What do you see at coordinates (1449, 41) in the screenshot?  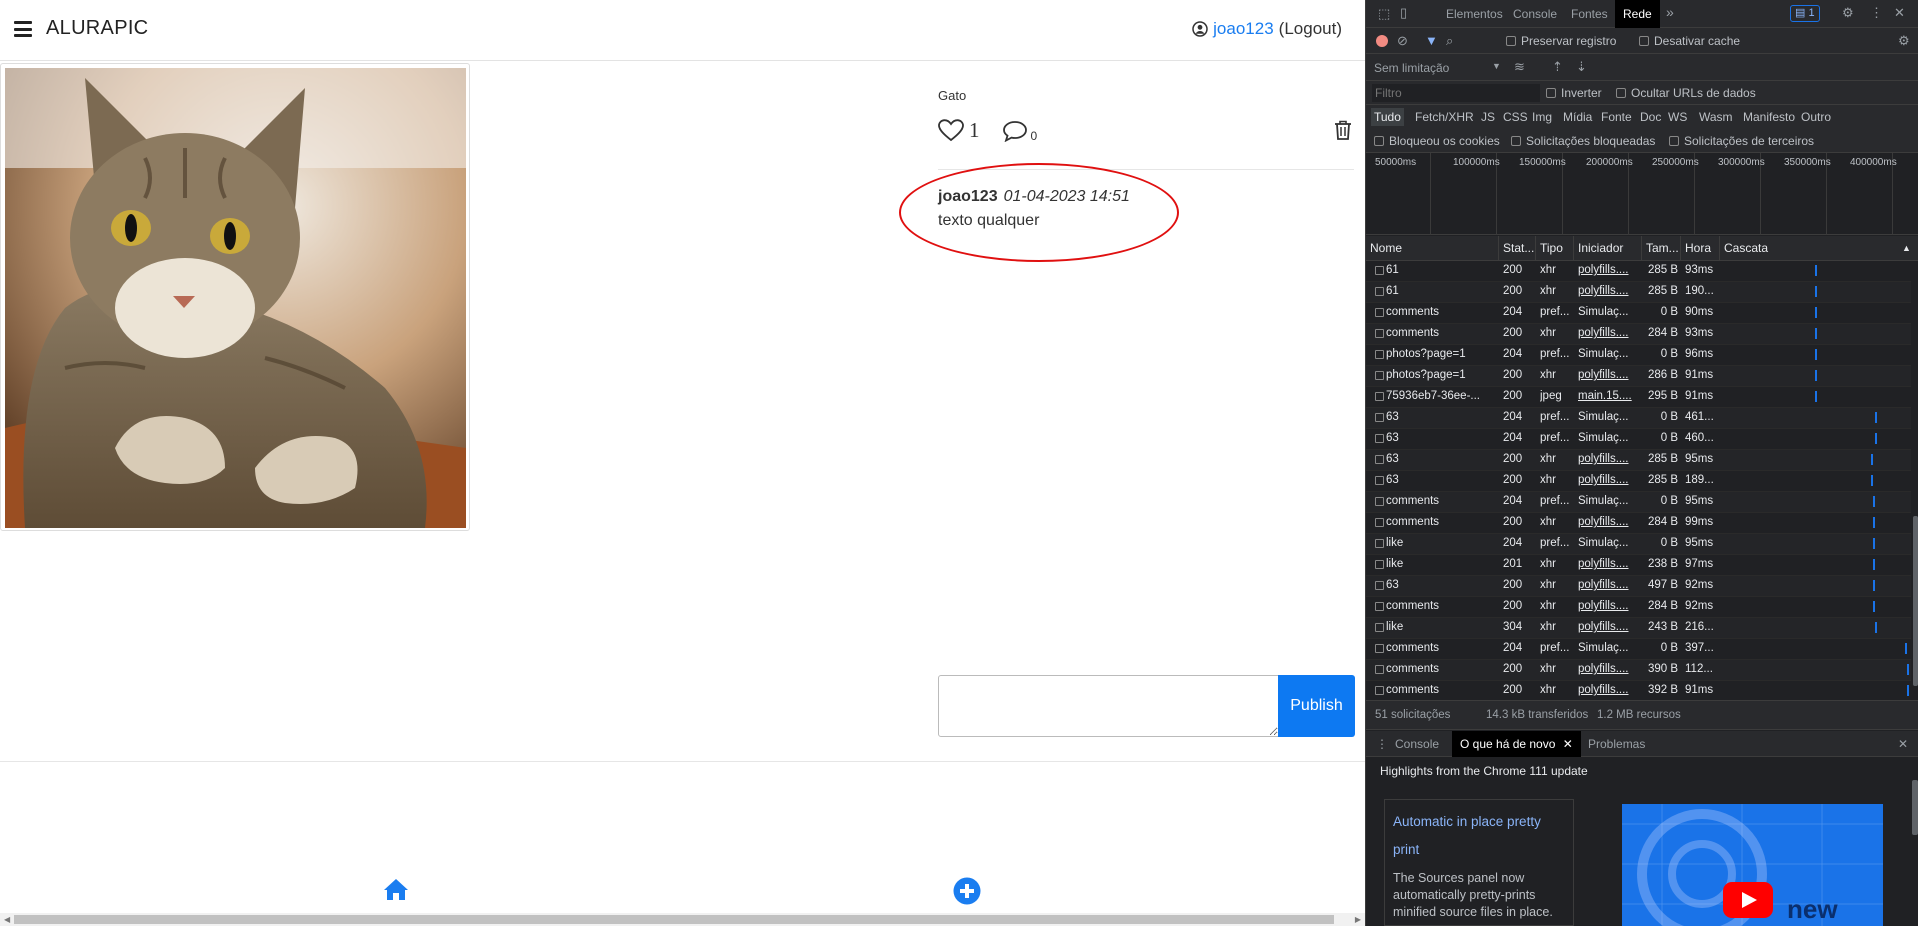 I see `search-icon: ⌕` at bounding box center [1449, 41].